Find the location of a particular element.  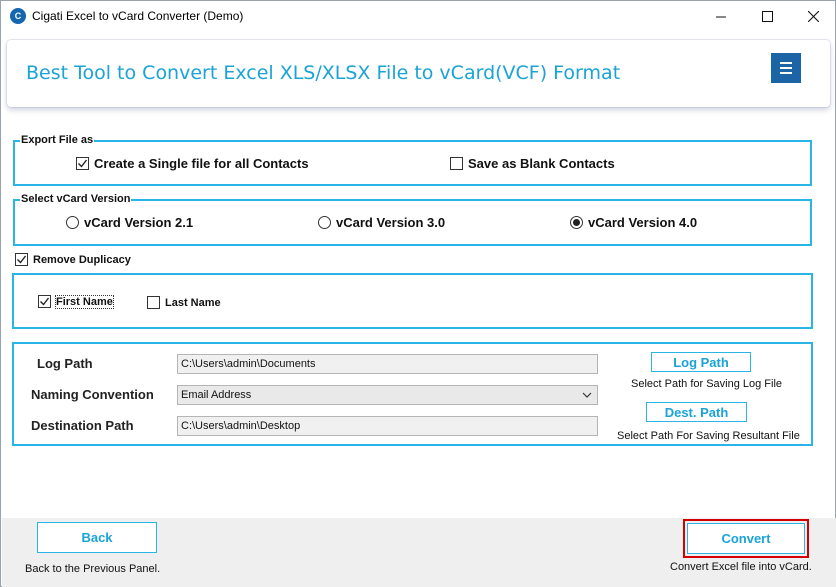

radio-label: vCard Version 3.0 is located at coordinates (391, 222).